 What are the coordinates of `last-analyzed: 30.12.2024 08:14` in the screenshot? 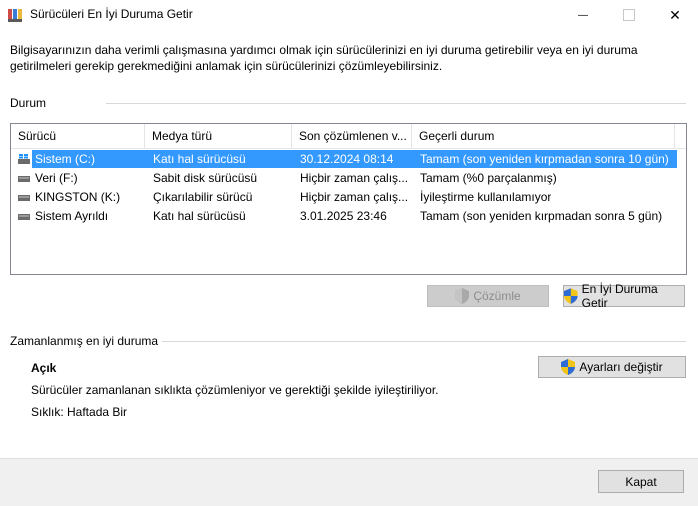 It's located at (347, 159).